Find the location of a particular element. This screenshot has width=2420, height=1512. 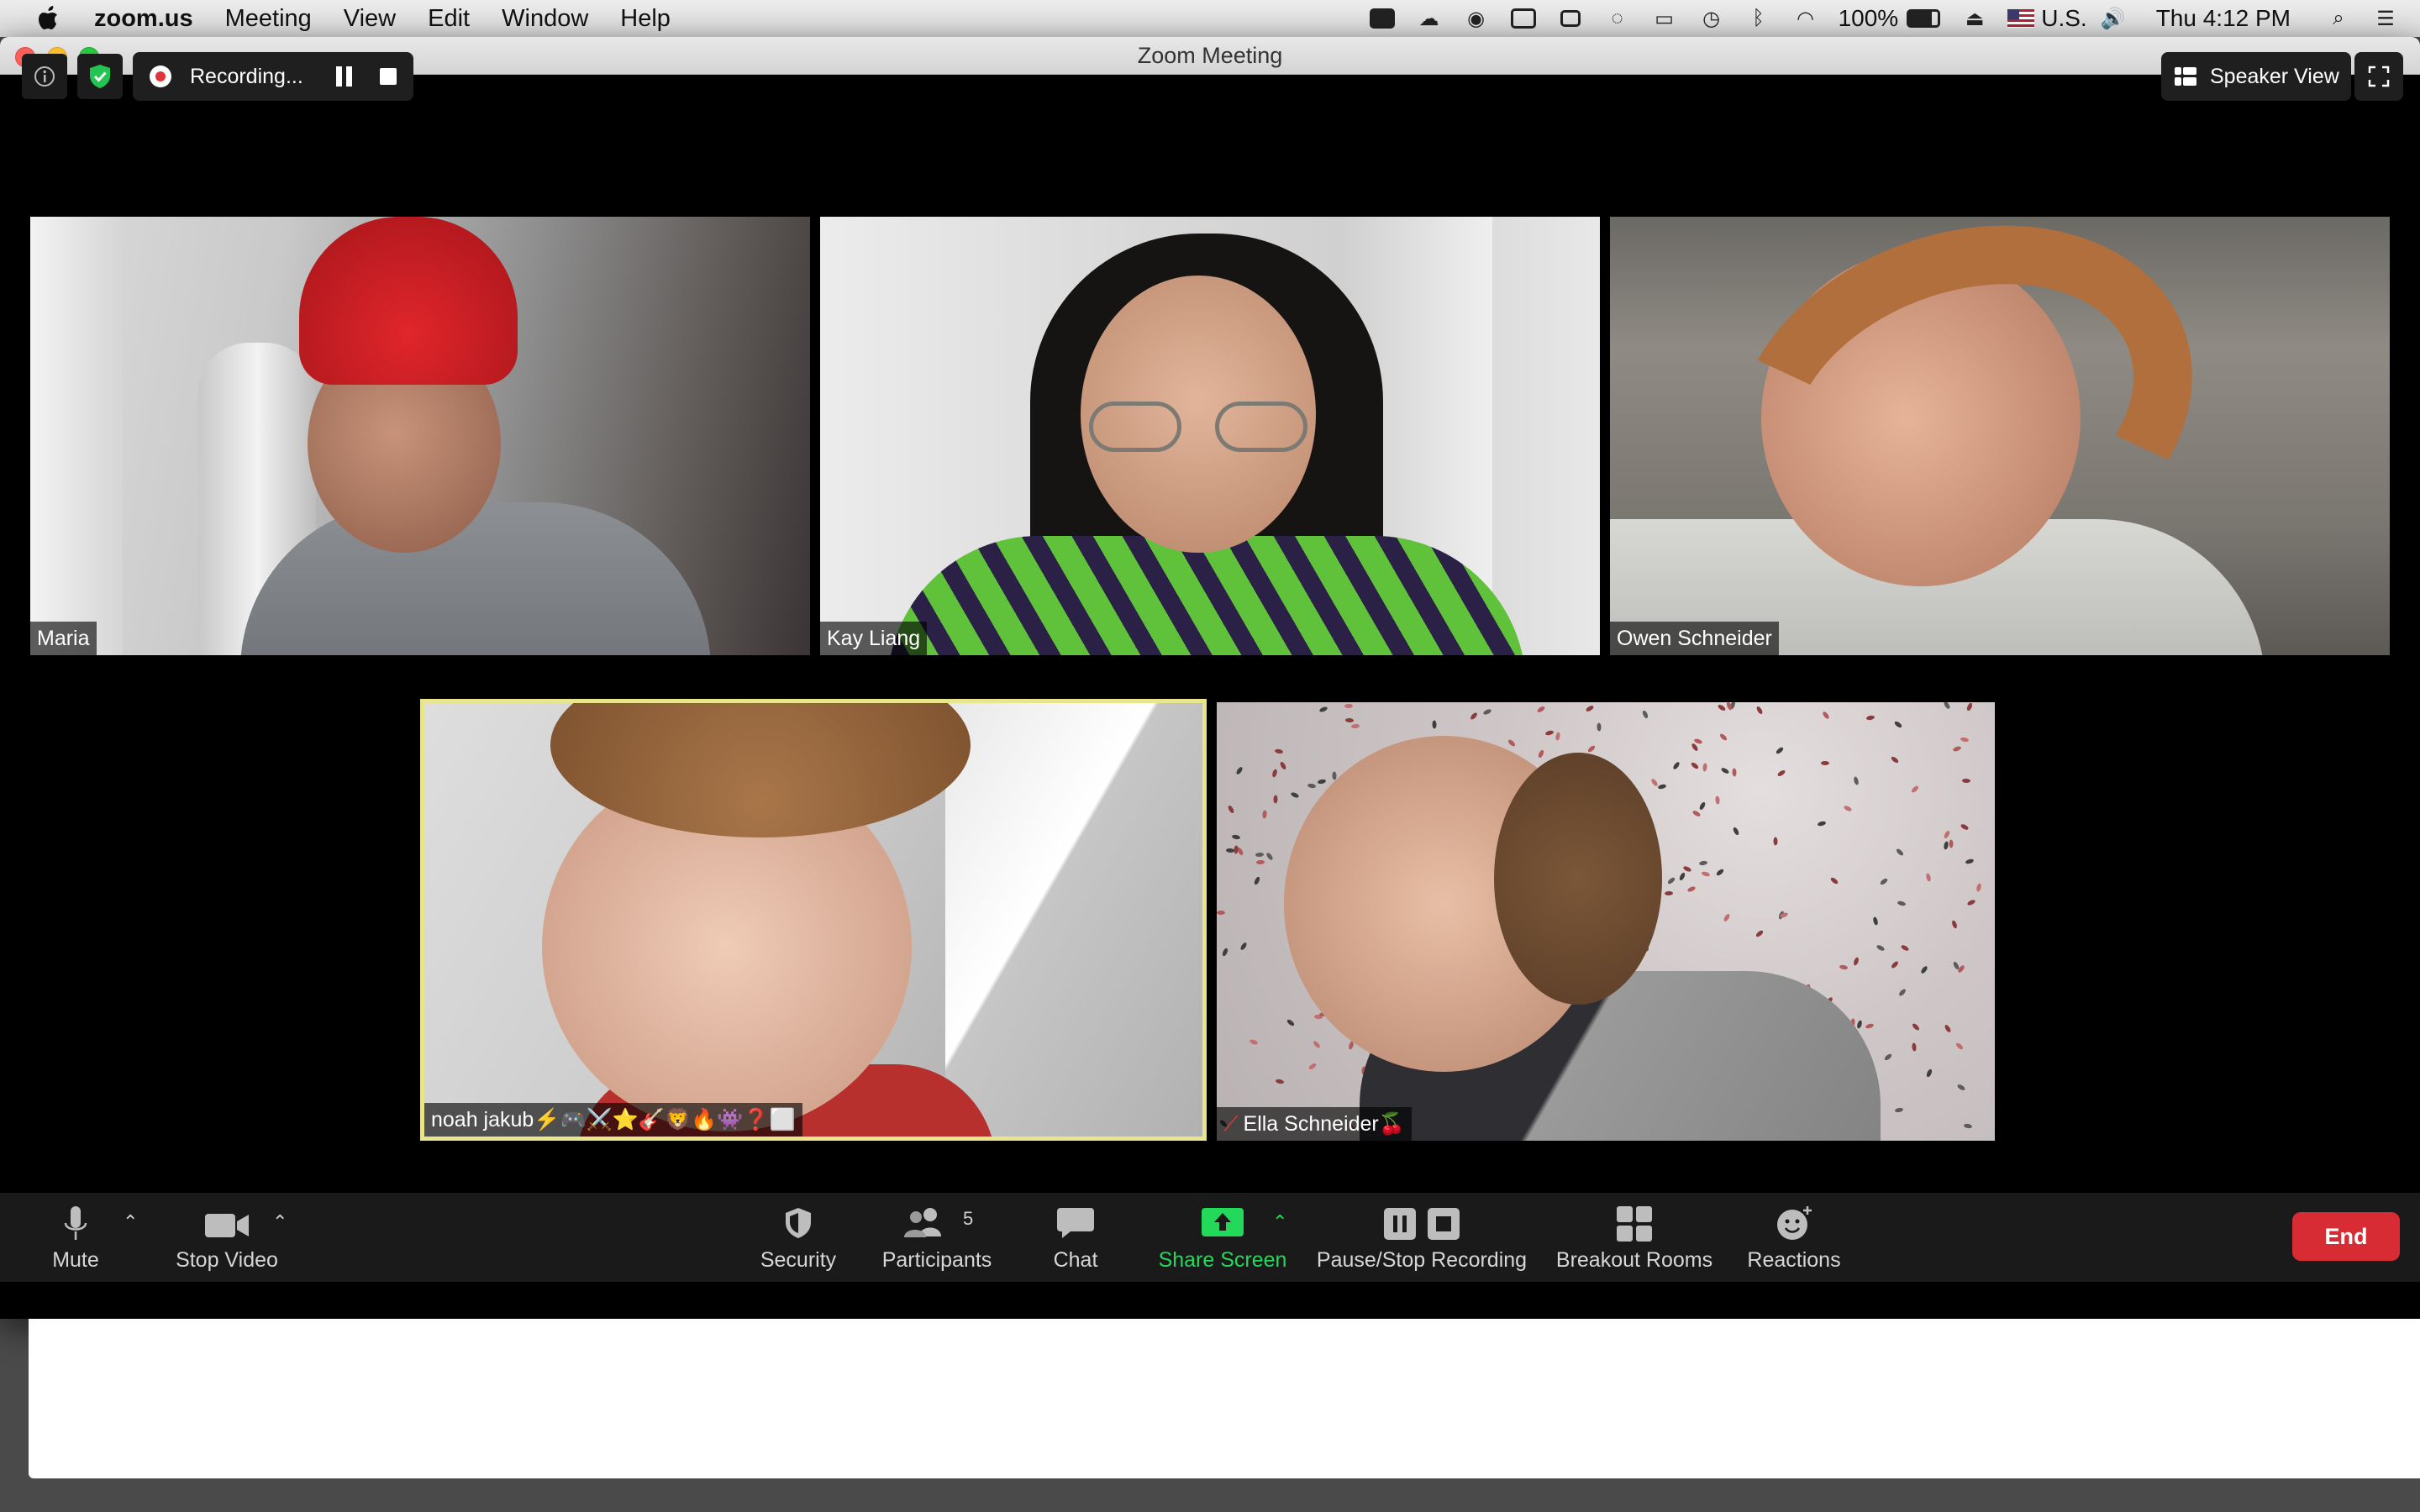

video-tile-ella-schneider: ⟋ Ella Schneider🍒 is located at coordinates (1606, 921).